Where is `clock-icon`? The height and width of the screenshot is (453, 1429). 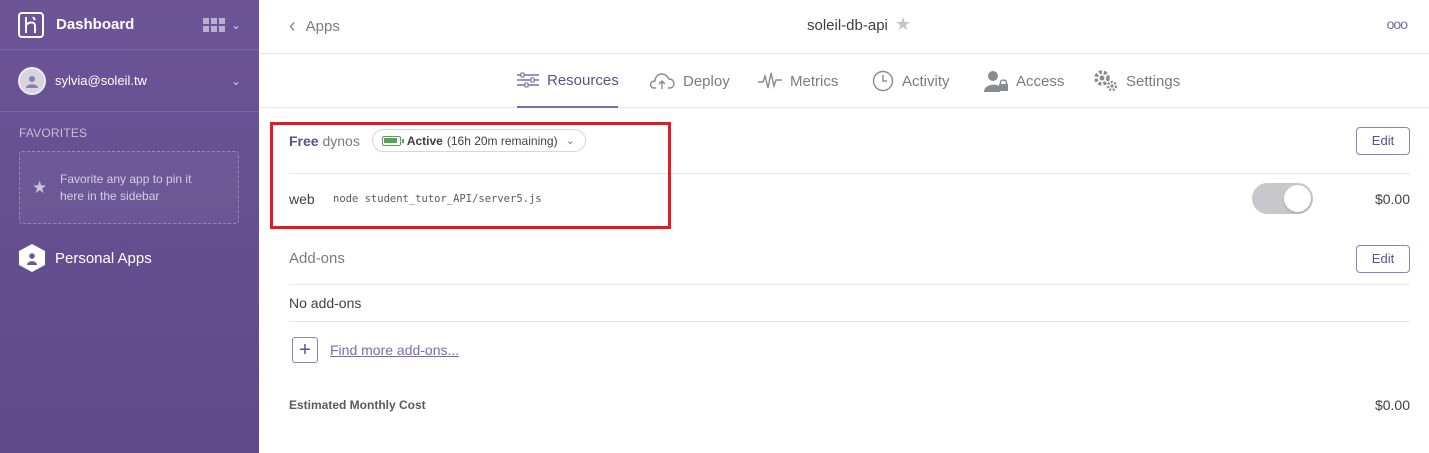 clock-icon is located at coordinates (883, 81).